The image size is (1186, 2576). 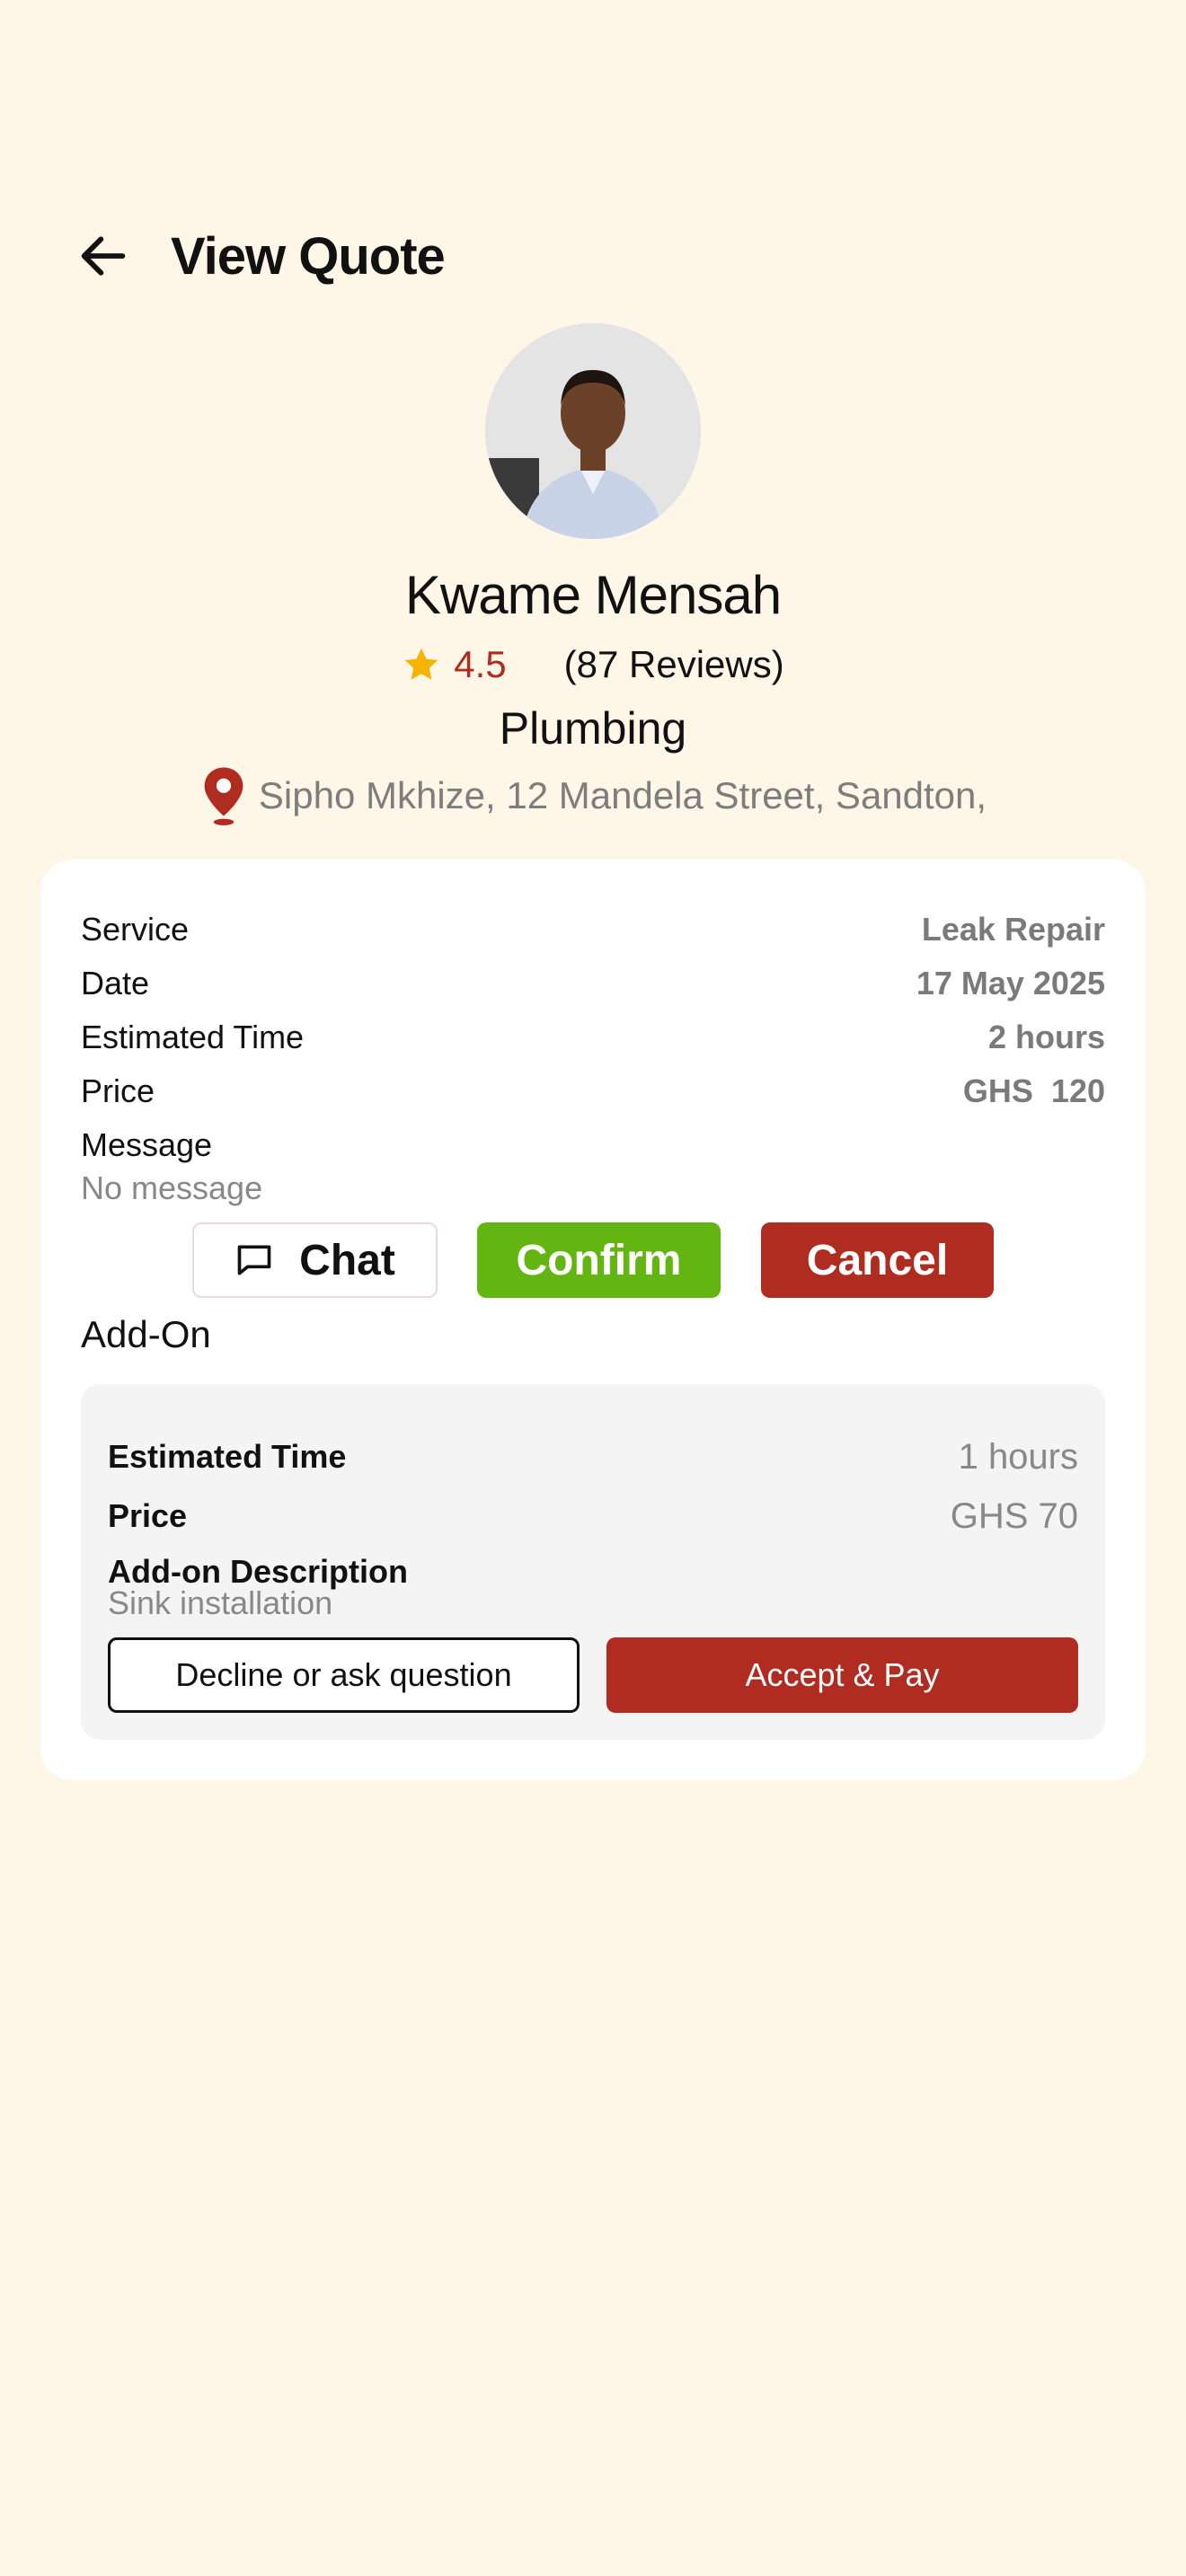 I want to click on chat-label: Chat, so click(x=347, y=1260).